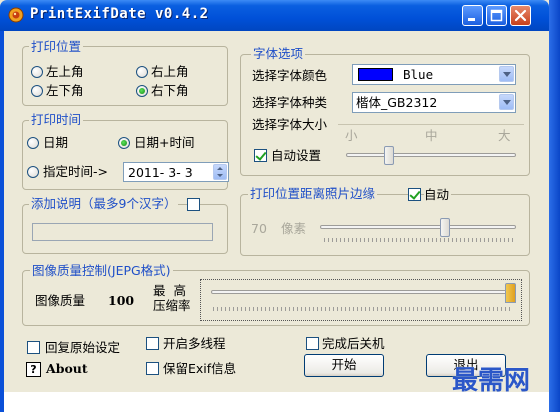 The image size is (560, 412). What do you see at coordinates (37, 91) in the screenshot?
I see `radio-bottom-left` at bounding box center [37, 91].